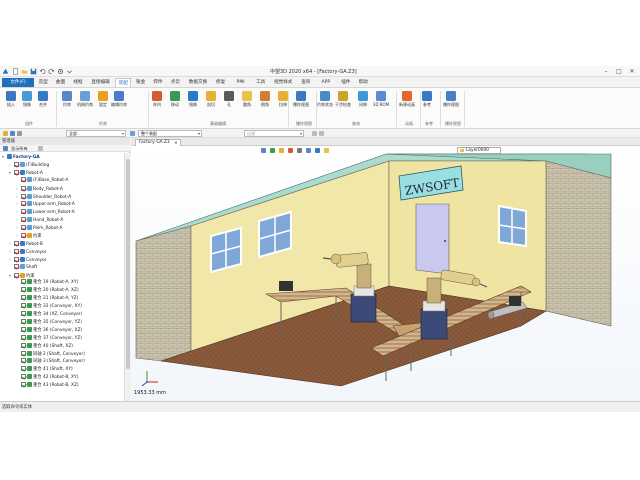 This screenshot has width=640, height=480. What do you see at coordinates (619, 71) in the screenshot?
I see `maximize-button: □` at bounding box center [619, 71].